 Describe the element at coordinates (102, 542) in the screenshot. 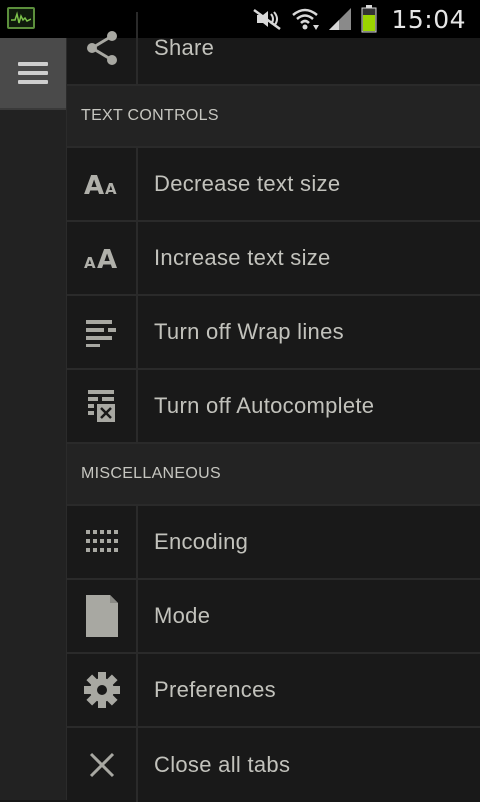

I see `encoding-icon` at that location.